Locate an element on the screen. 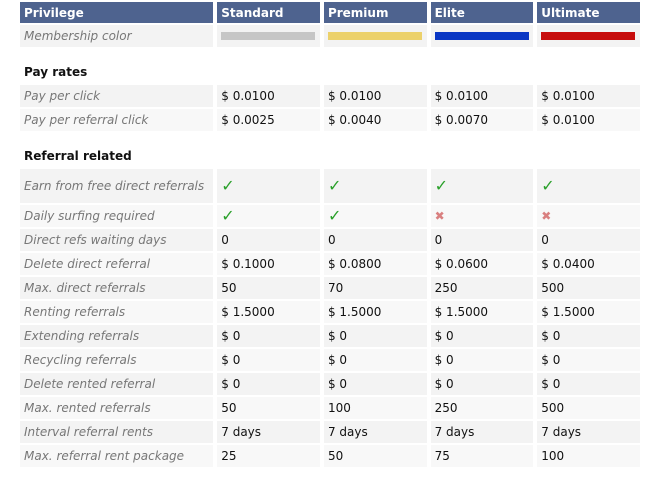 The width and height of the screenshot is (660, 482). header-privilege: Privilege is located at coordinates (117, 12).